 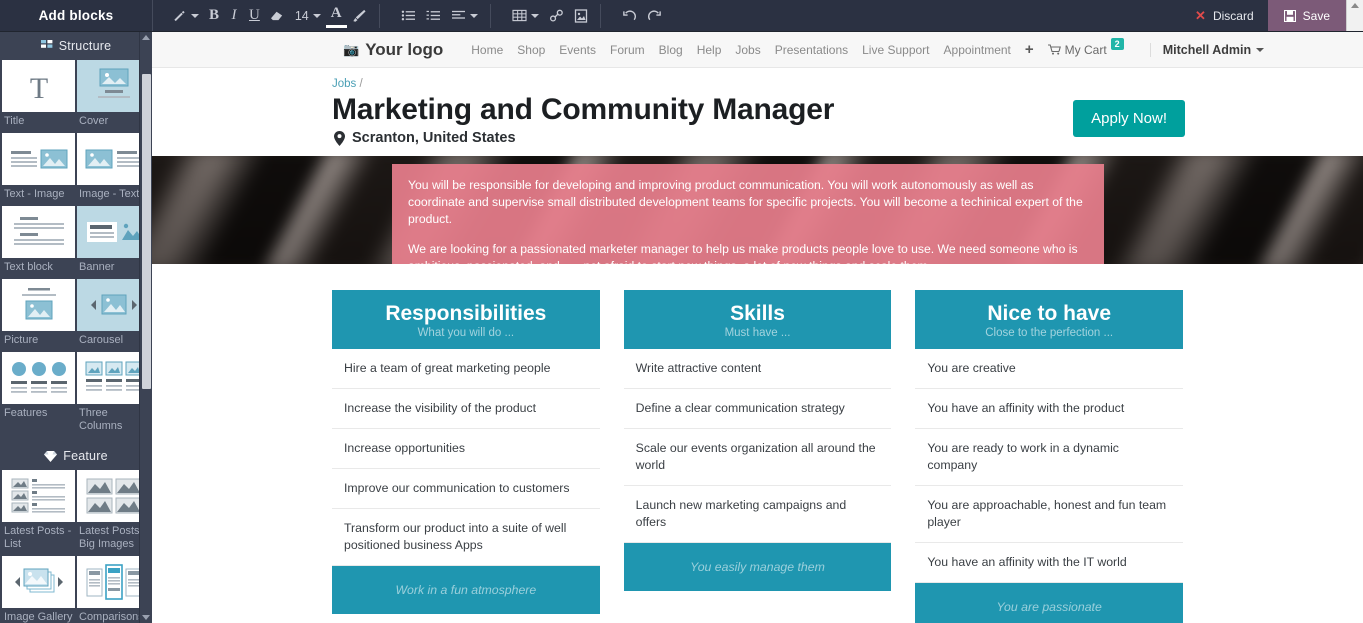 What do you see at coordinates (458, 14) in the screenshot?
I see `align-left-icon` at bounding box center [458, 14].